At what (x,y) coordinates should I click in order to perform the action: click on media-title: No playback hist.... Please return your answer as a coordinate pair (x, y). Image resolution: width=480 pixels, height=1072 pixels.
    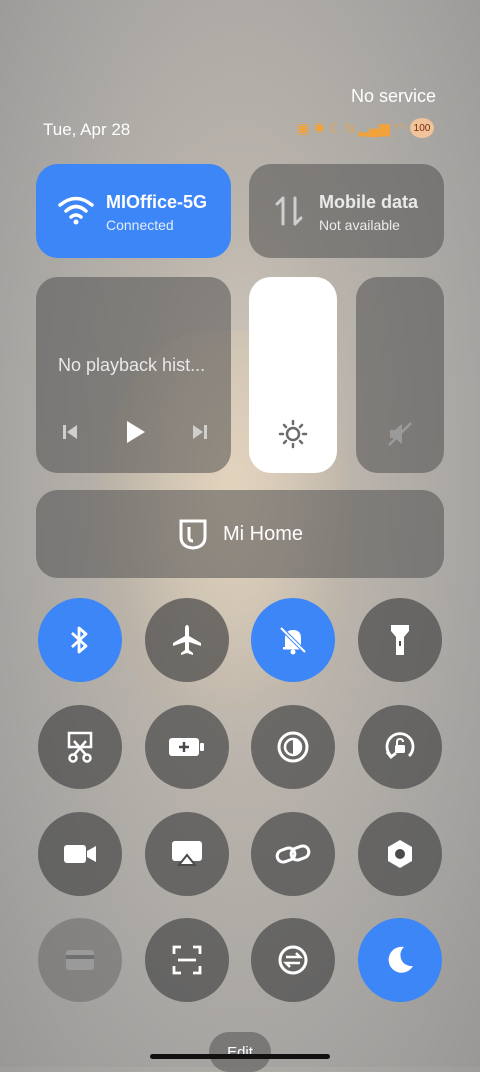
    Looking at the image, I should click on (132, 365).